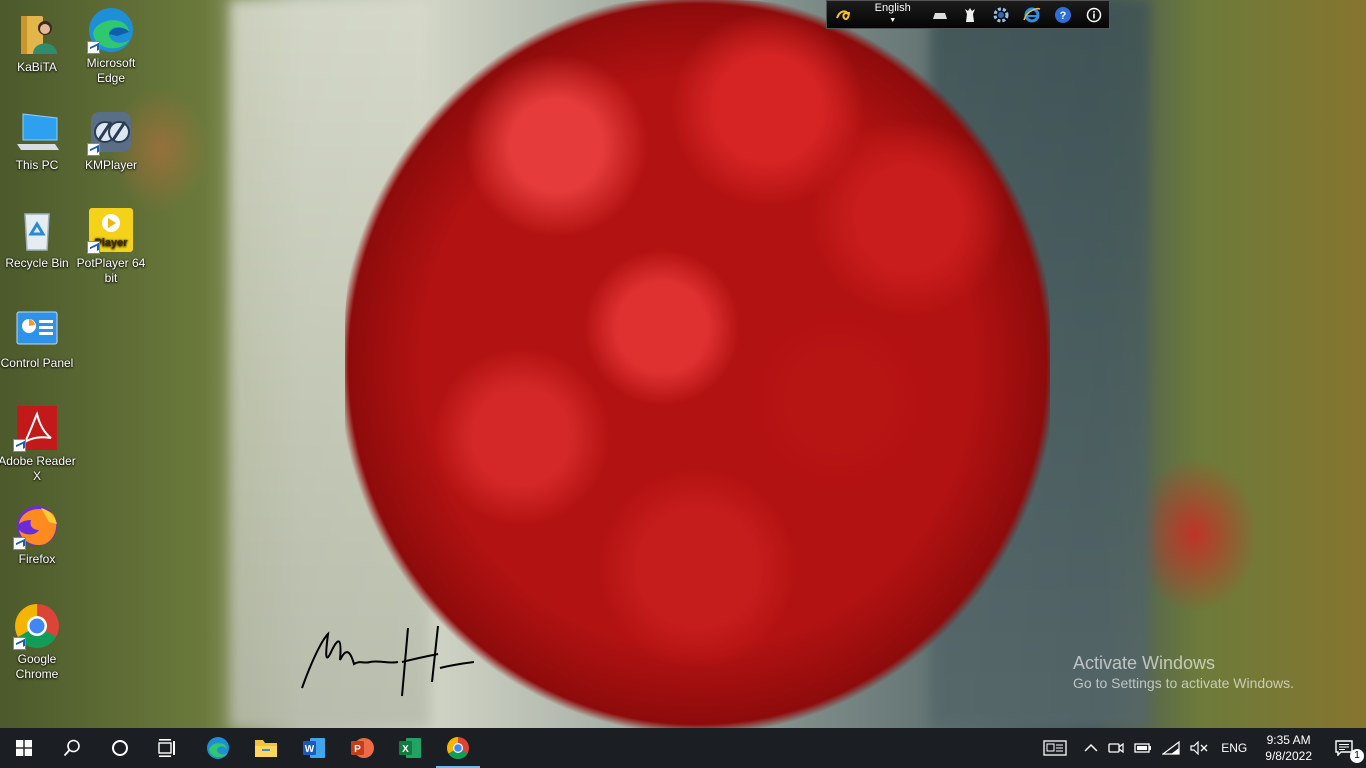 This screenshot has width=1366, height=768. What do you see at coordinates (1288, 740) in the screenshot?
I see `clock-time: 9:35 AM` at bounding box center [1288, 740].